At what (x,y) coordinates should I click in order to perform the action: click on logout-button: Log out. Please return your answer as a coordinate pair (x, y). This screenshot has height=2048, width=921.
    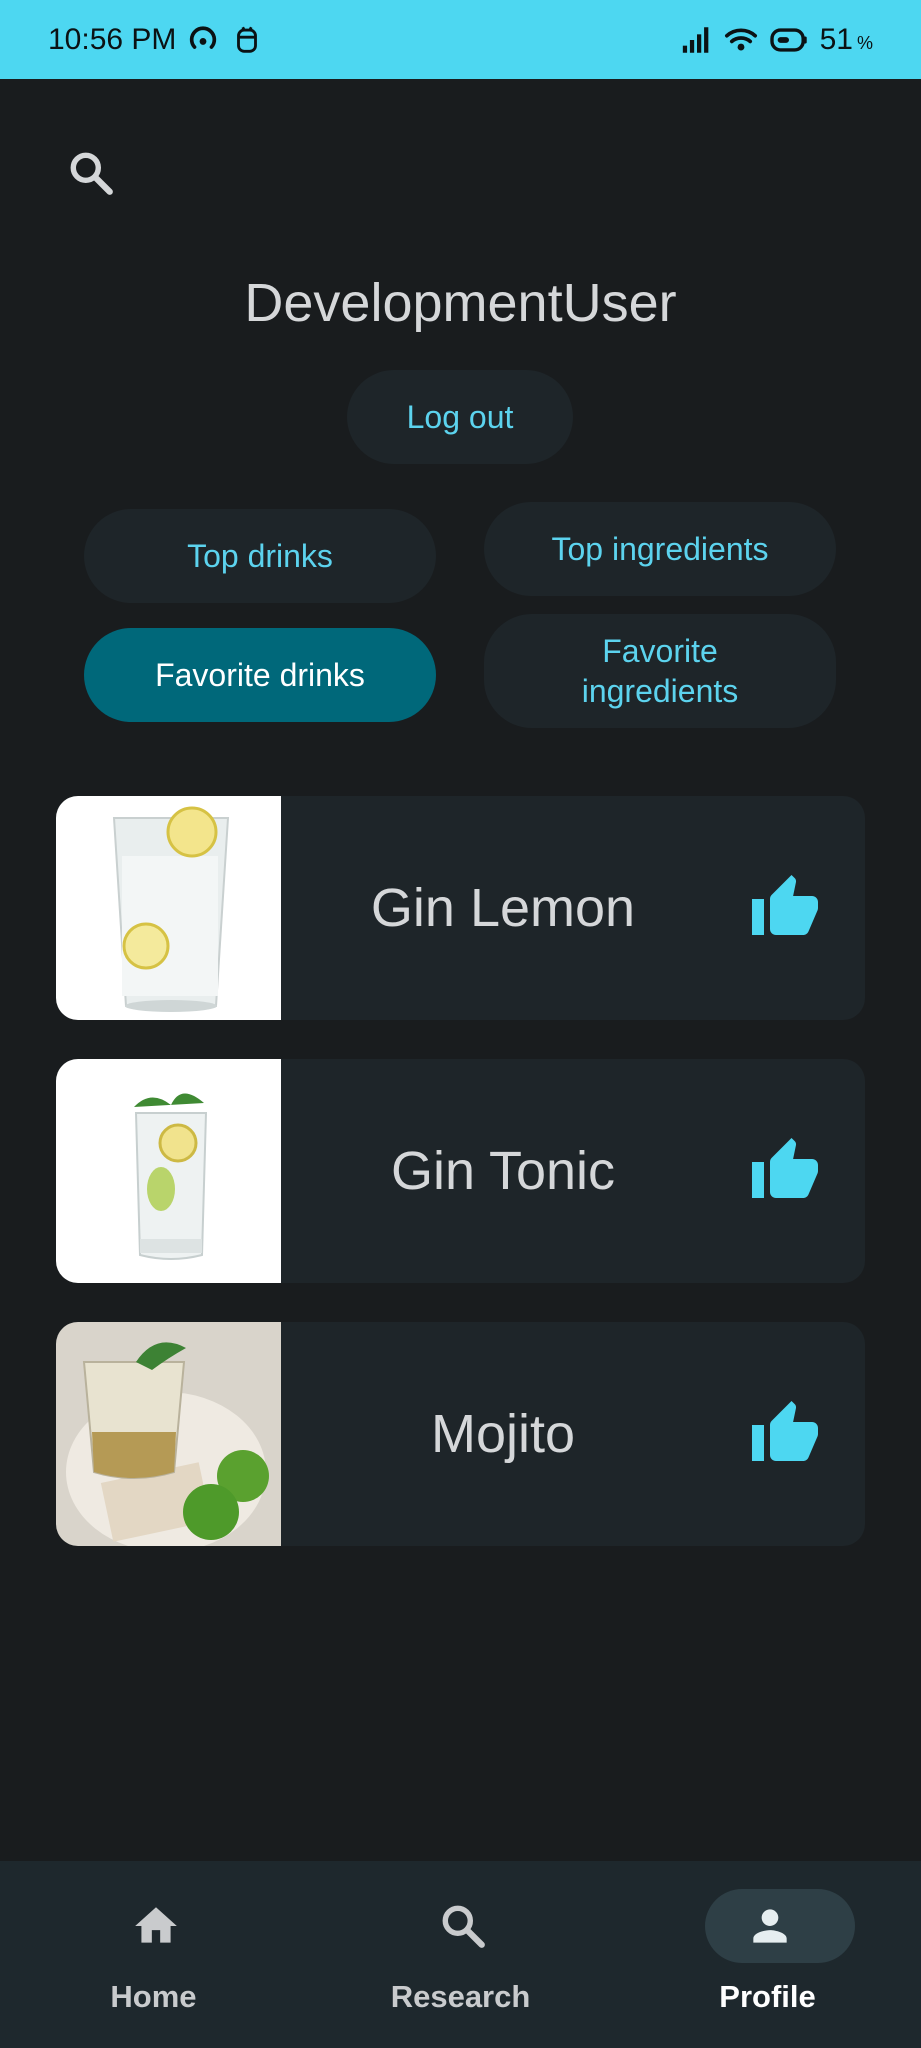
    Looking at the image, I should click on (460, 417).